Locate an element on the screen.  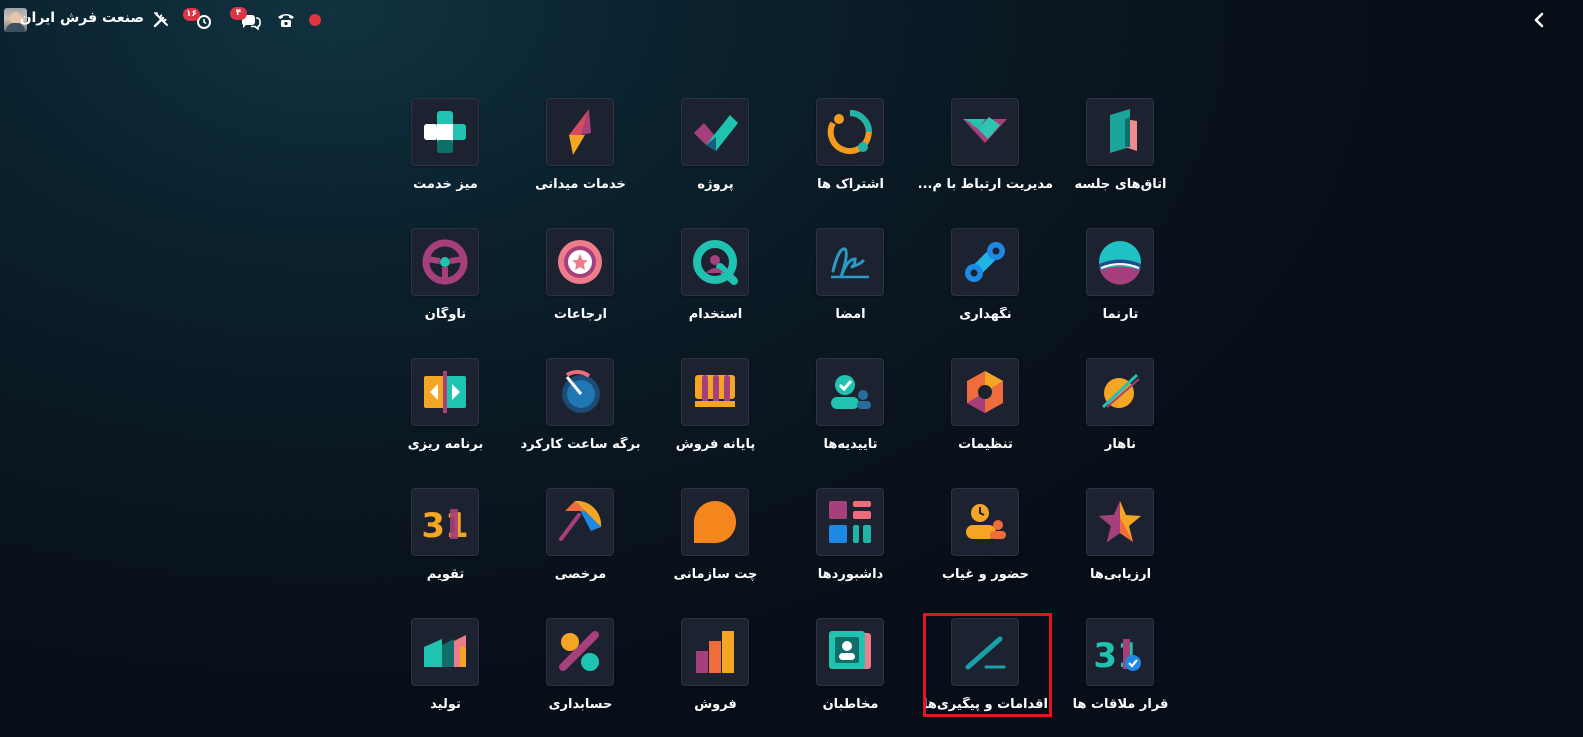
top-navbar: صنعت فرش ایران ۱۶ ۴ is located at coordinates (791, 20).